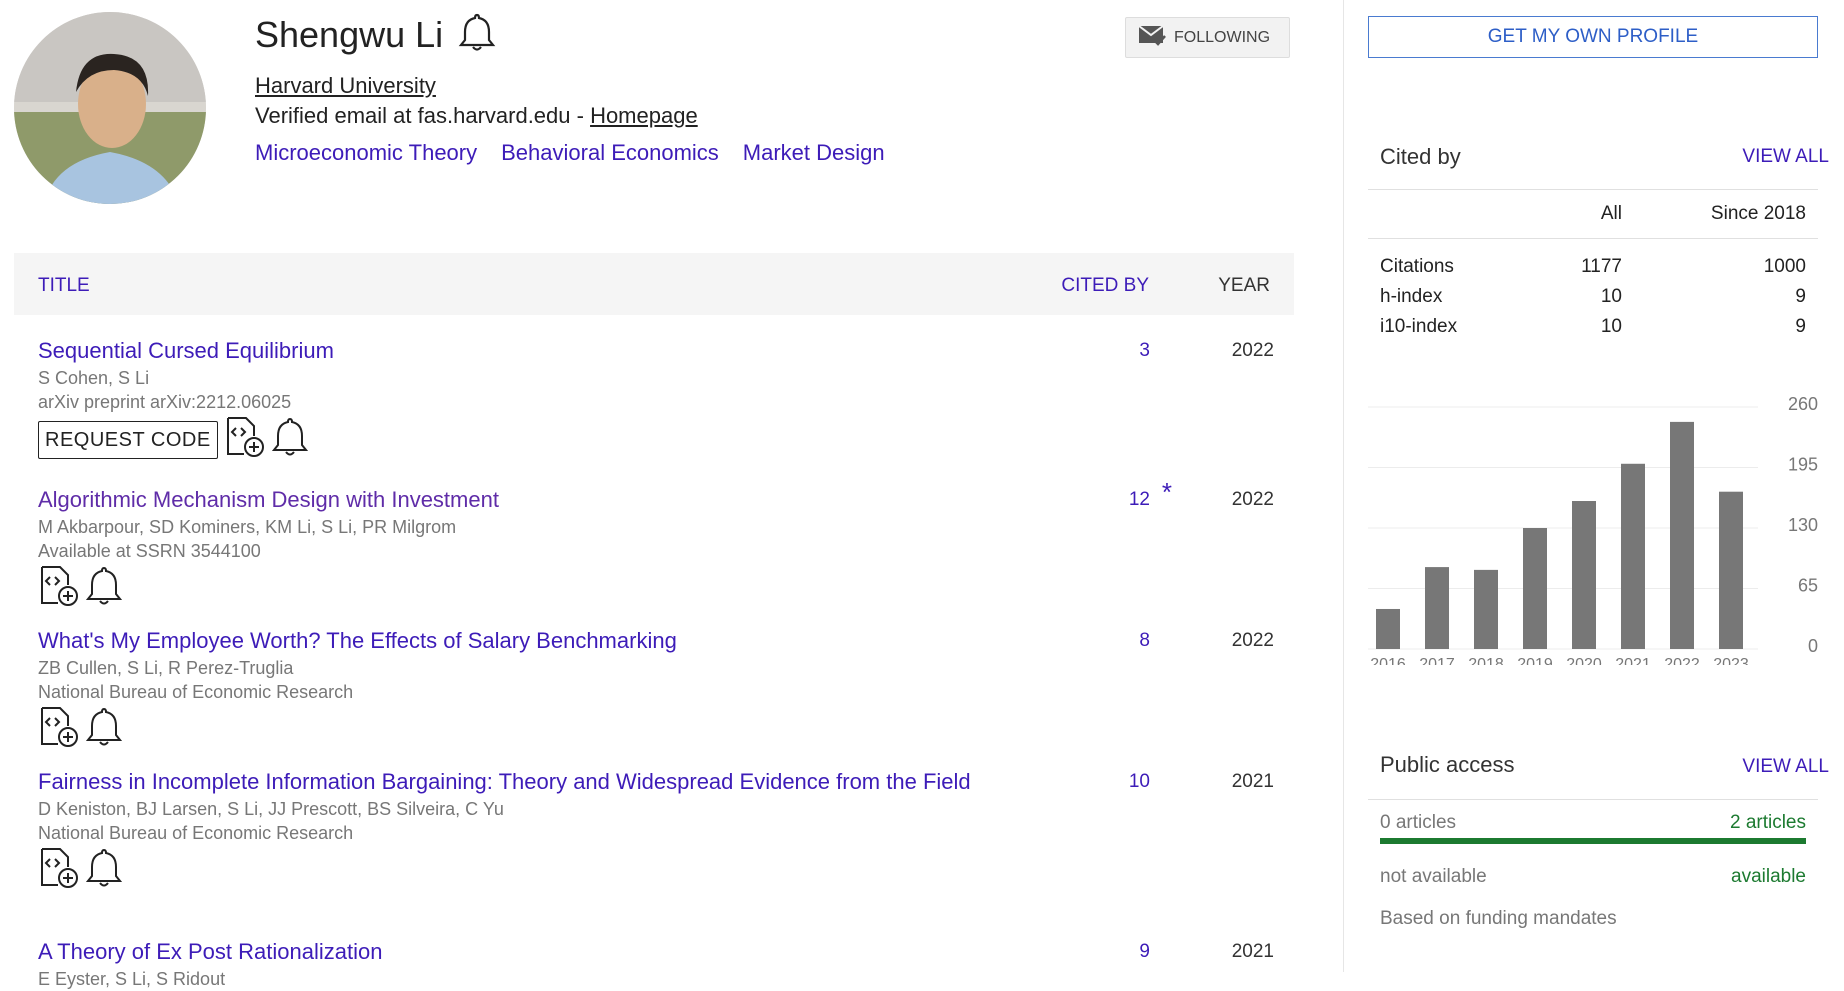  What do you see at coordinates (1437, 660) in the screenshot?
I see `x-tick-label: 2017` at bounding box center [1437, 660].